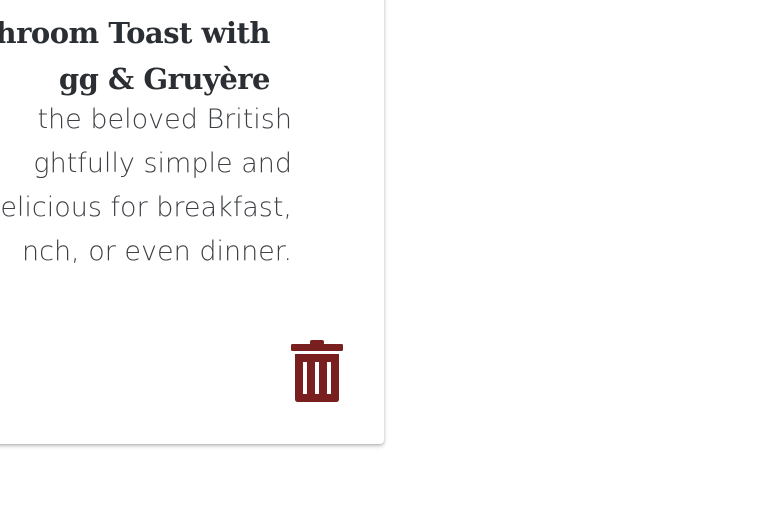 The height and width of the screenshot is (516, 778). Describe the element at coordinates (164, 119) in the screenshot. I see `recipe-description-line: the beloved British` at that location.